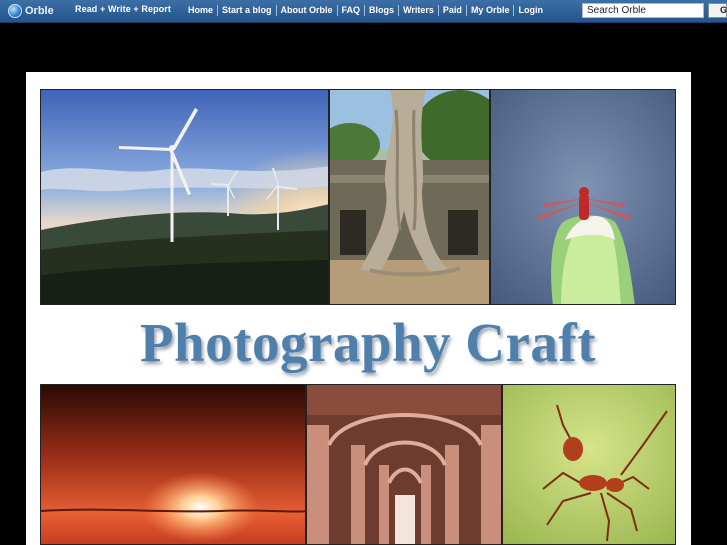 This screenshot has height=545, width=727. I want to click on nav-writers: Writers, so click(418, 10).